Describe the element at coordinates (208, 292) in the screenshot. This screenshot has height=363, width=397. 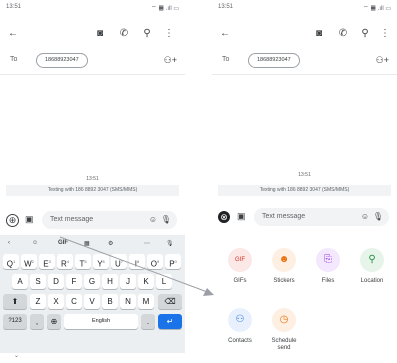
I see `arrow-head` at that location.